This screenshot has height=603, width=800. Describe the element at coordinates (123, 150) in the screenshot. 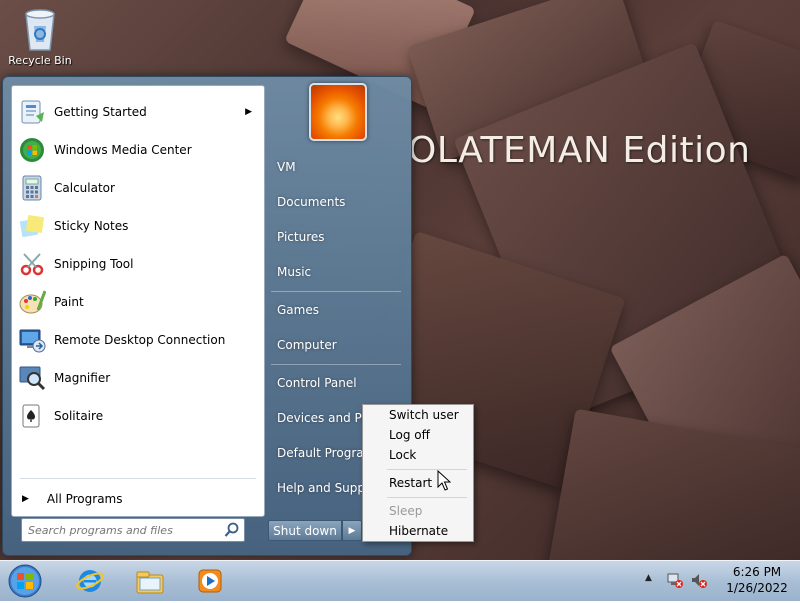

I see `program-label: Windows Media Center` at that location.